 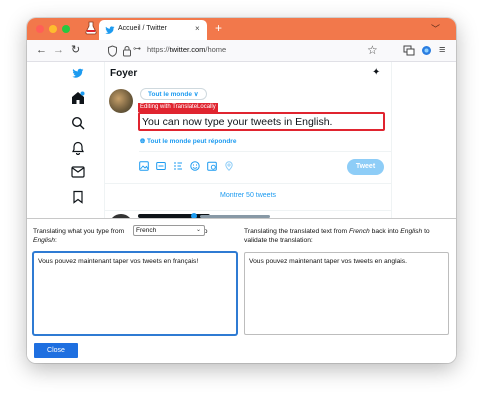 I want to click on home-icon, so click(x=78, y=98).